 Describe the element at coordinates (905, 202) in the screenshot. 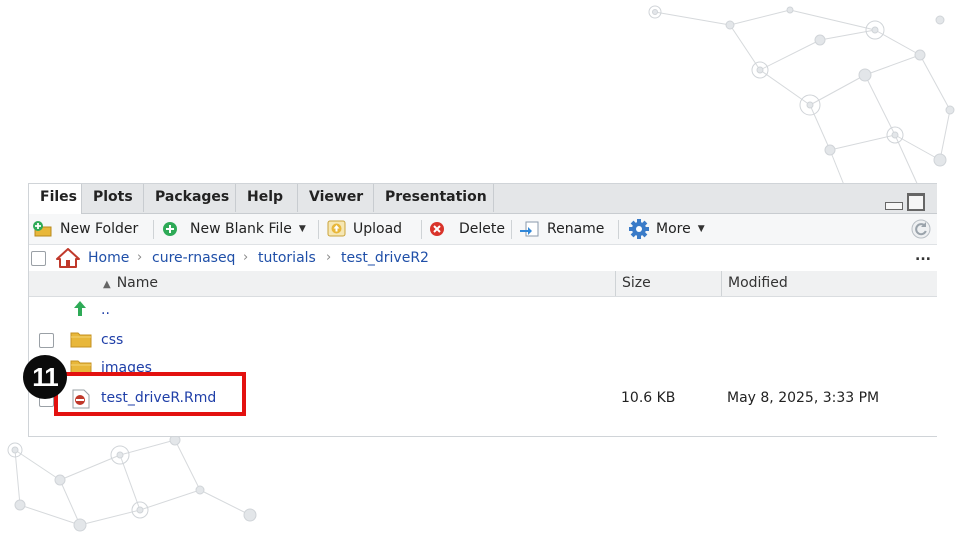

I see `pane-window-controls` at that location.